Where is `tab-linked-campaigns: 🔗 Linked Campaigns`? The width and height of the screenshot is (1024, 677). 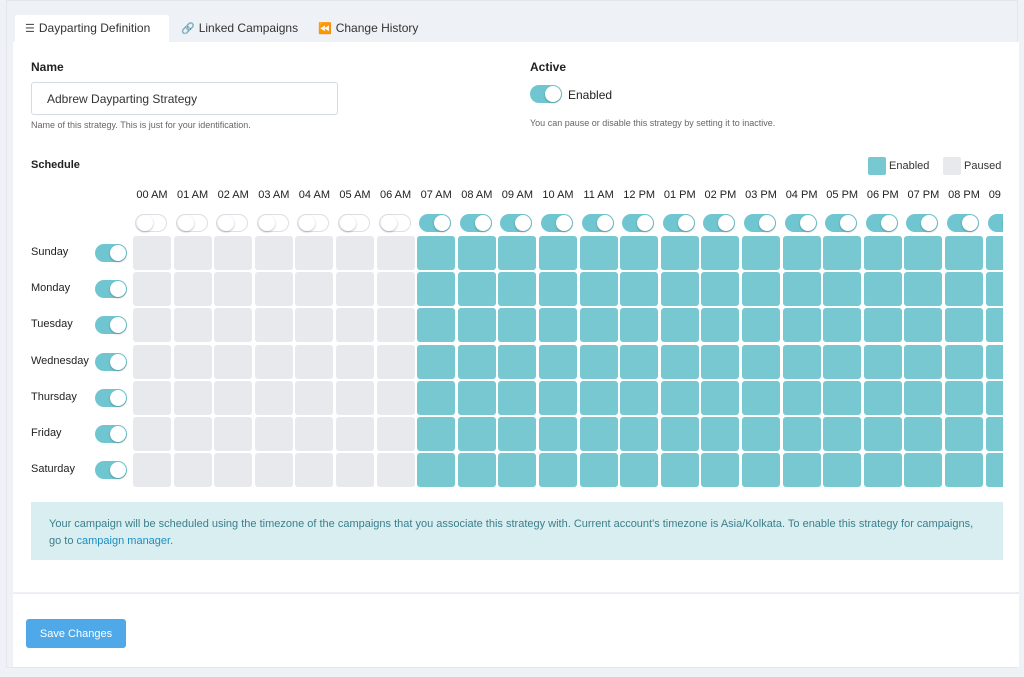 tab-linked-campaigns: 🔗 Linked Campaigns is located at coordinates (235, 28).